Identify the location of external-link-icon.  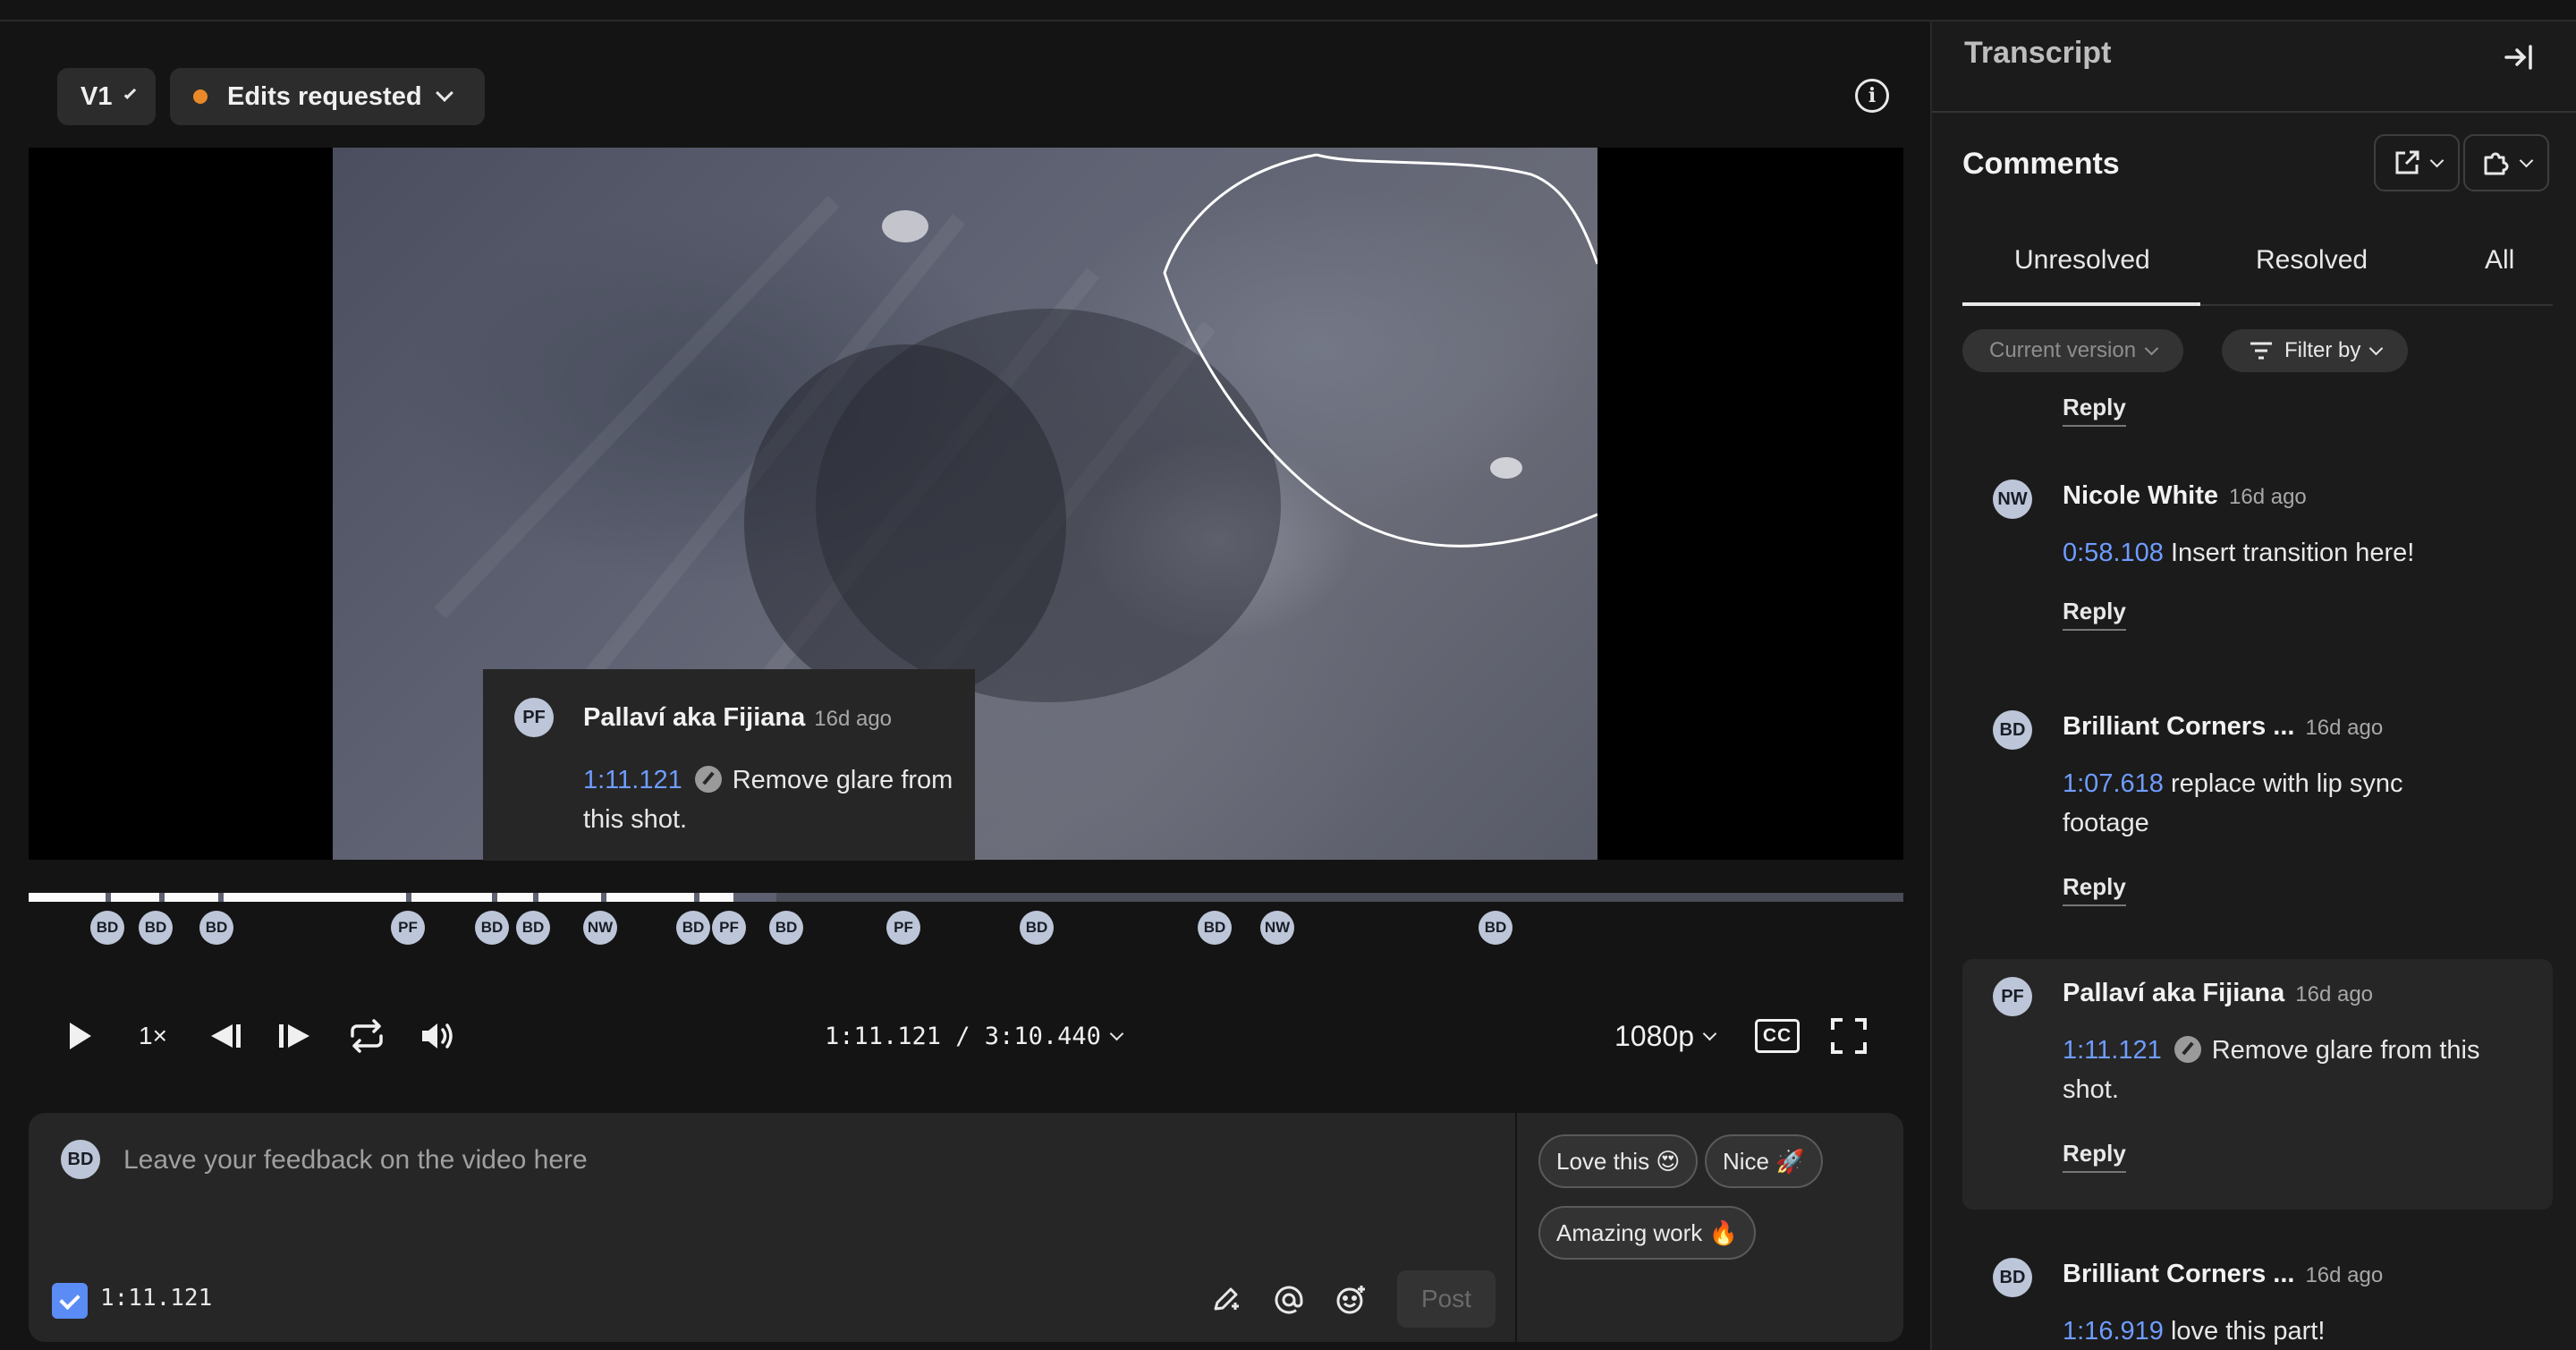
(2407, 162).